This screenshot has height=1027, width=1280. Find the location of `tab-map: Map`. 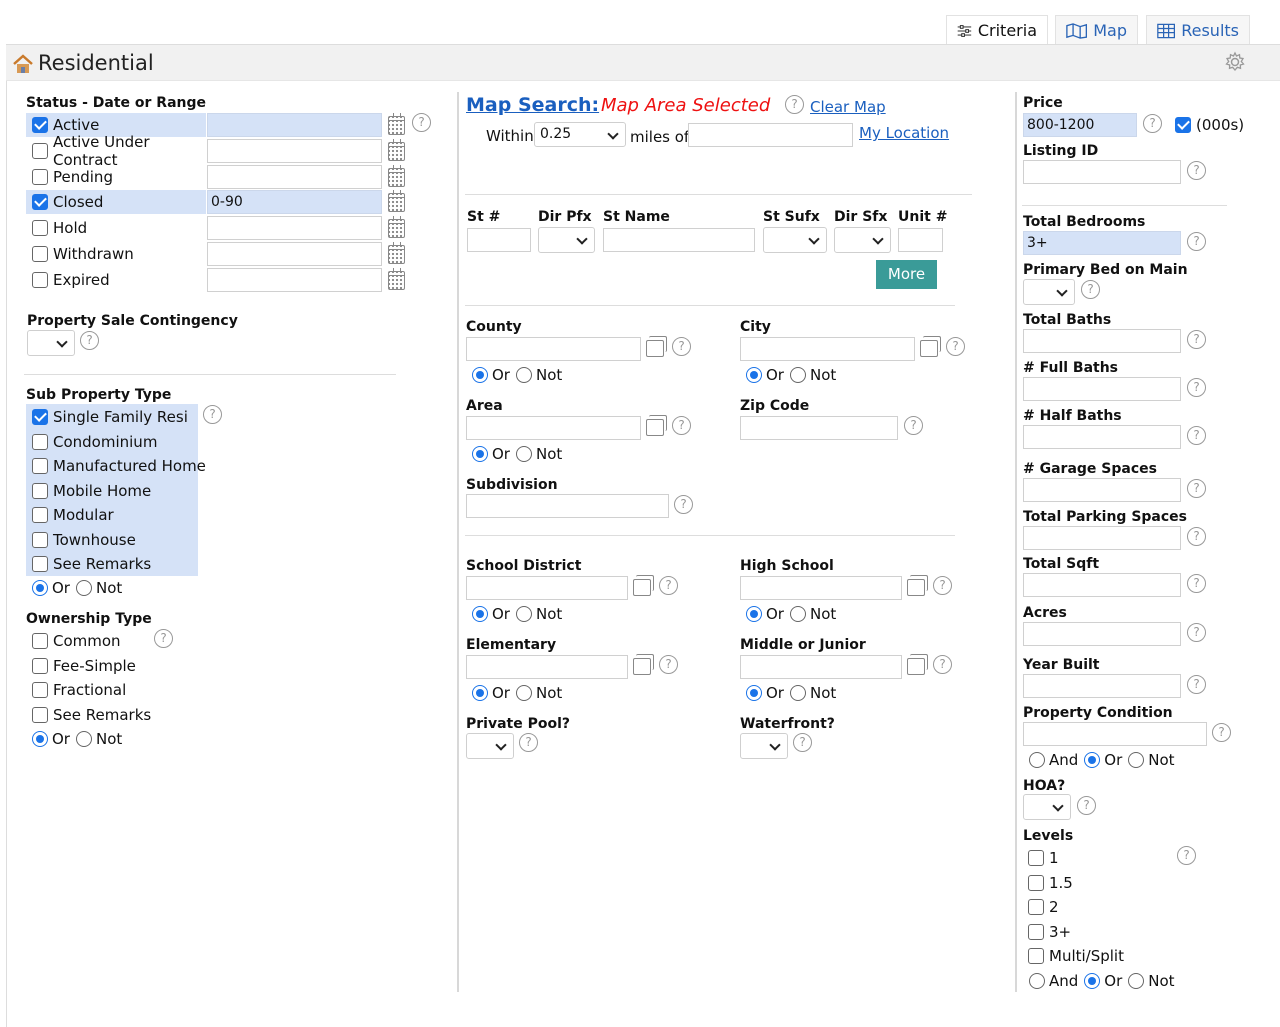

tab-map: Map is located at coordinates (1096, 30).